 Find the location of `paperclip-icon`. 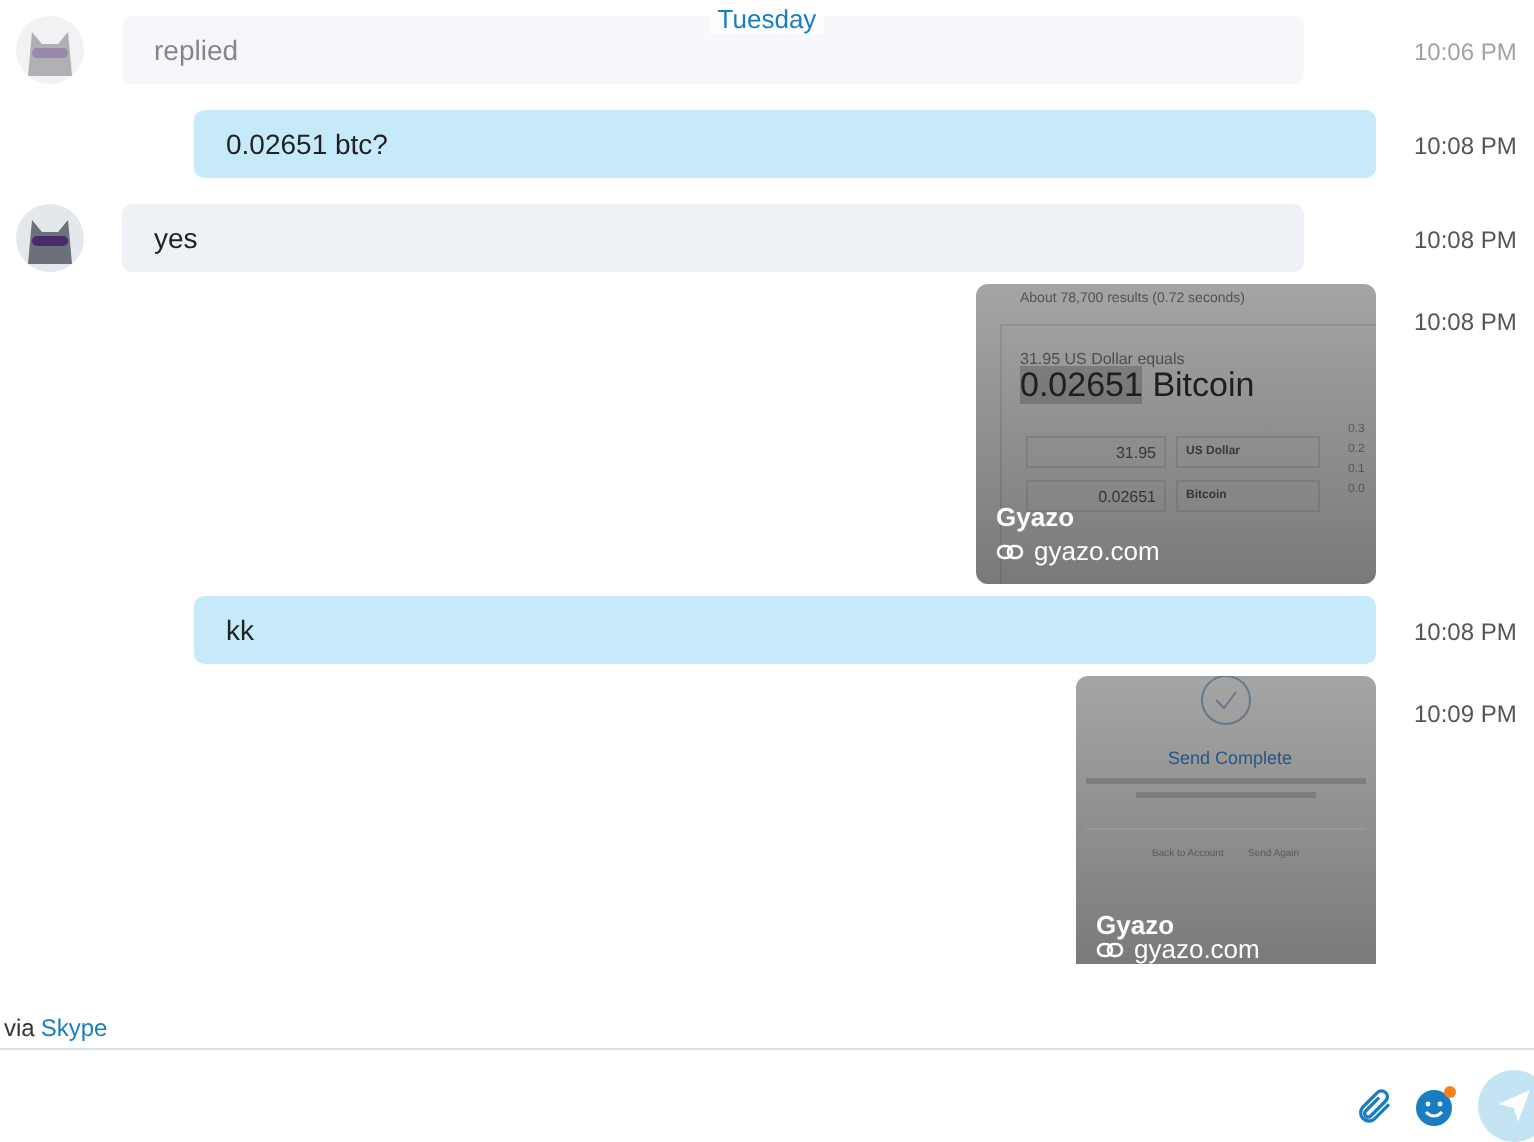

paperclip-icon is located at coordinates (1374, 1106).